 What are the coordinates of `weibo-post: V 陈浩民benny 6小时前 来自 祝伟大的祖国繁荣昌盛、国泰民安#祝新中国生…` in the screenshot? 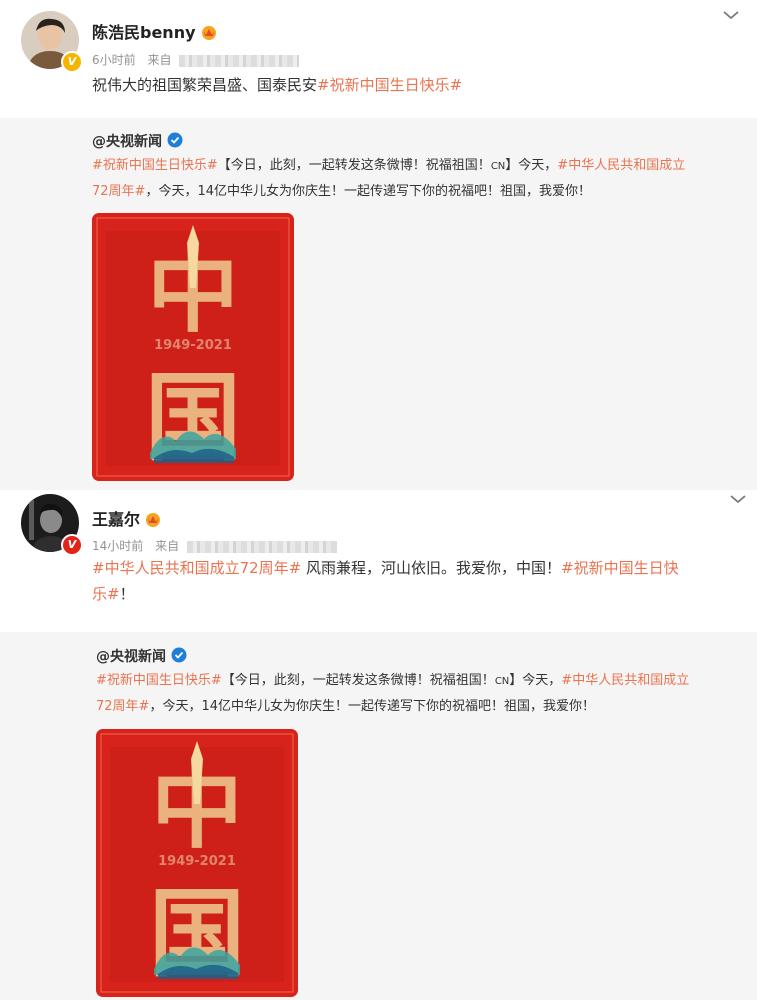 It's located at (378, 59).